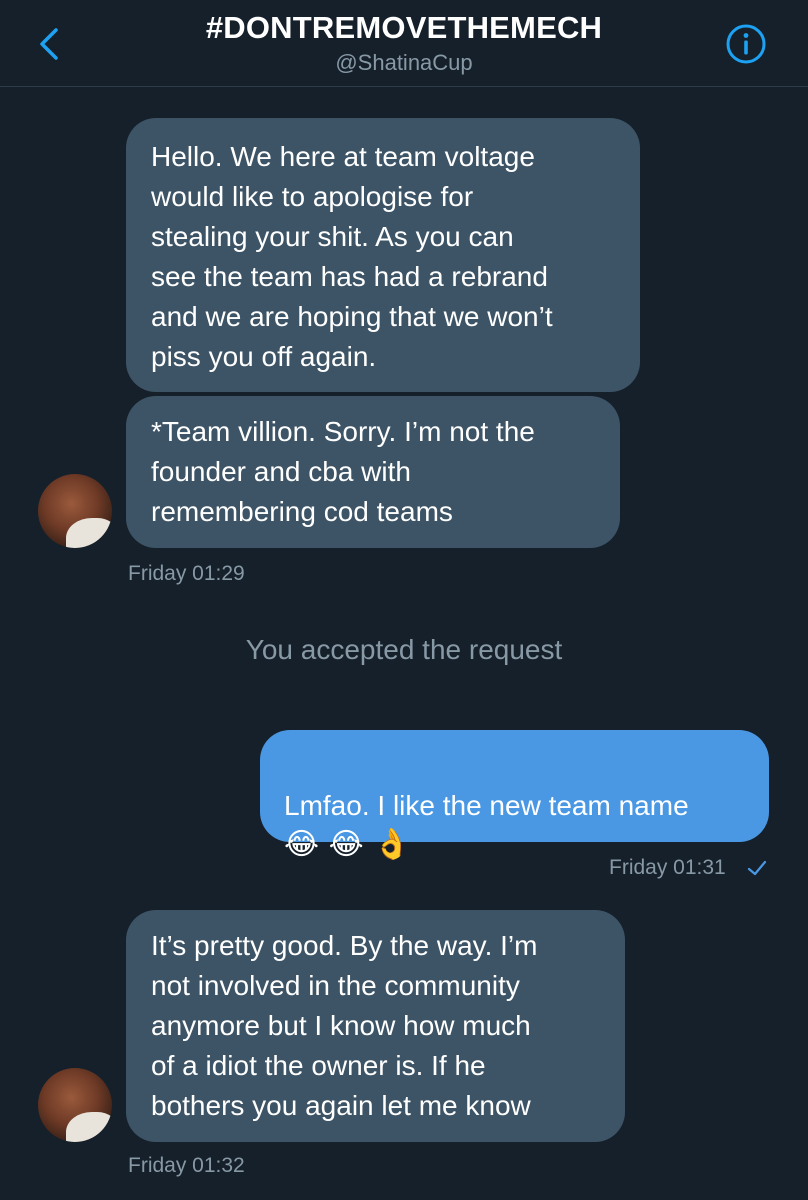 This screenshot has width=808, height=1200. I want to click on message-timestamp: Friday 01:32, so click(186, 1165).